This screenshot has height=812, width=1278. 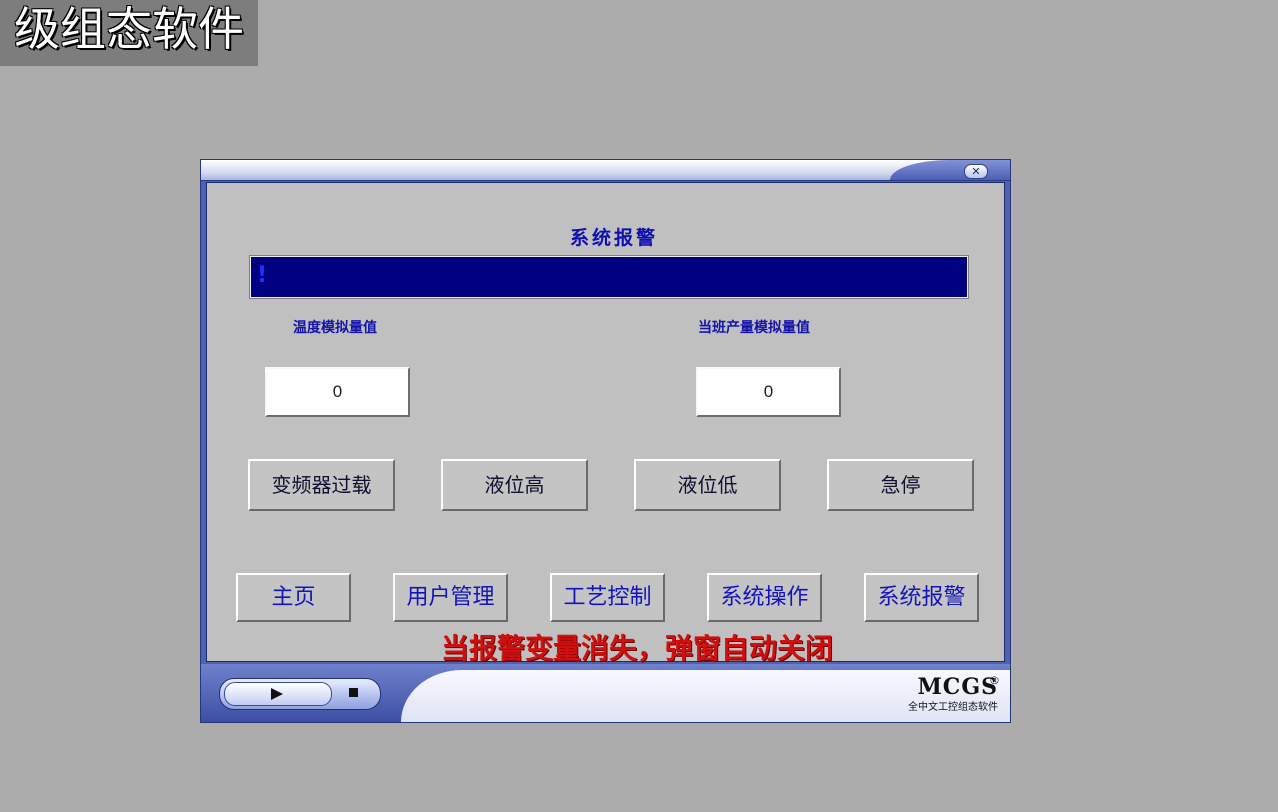 I want to click on emergency-stop-button: 急停, so click(x=900, y=485).